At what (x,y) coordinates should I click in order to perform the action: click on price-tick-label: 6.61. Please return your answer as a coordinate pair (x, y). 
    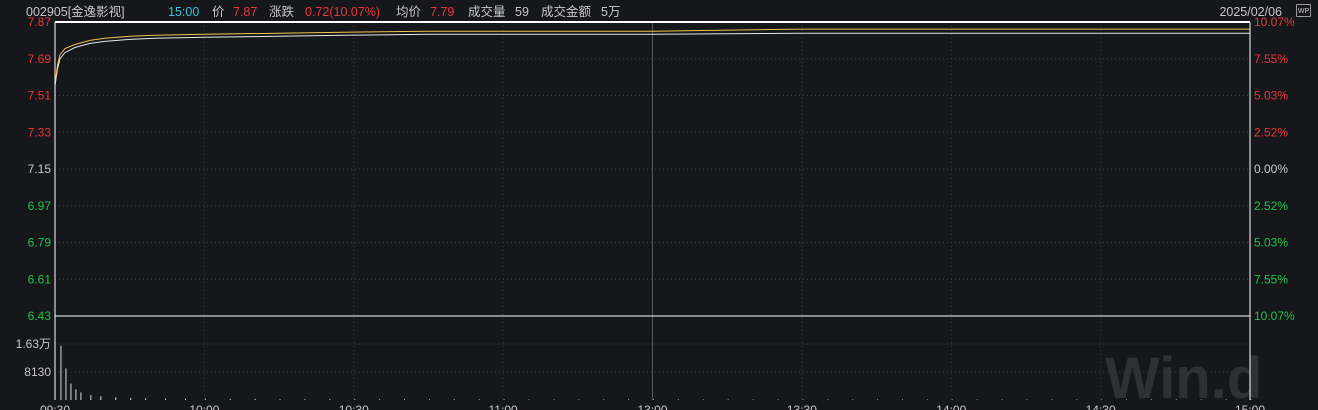
    Looking at the image, I should click on (40, 279).